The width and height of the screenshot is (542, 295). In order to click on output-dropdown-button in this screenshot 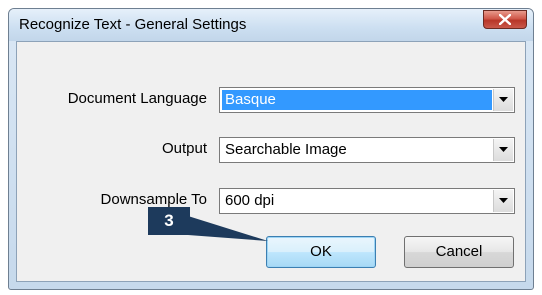, I will do `click(503, 150)`.